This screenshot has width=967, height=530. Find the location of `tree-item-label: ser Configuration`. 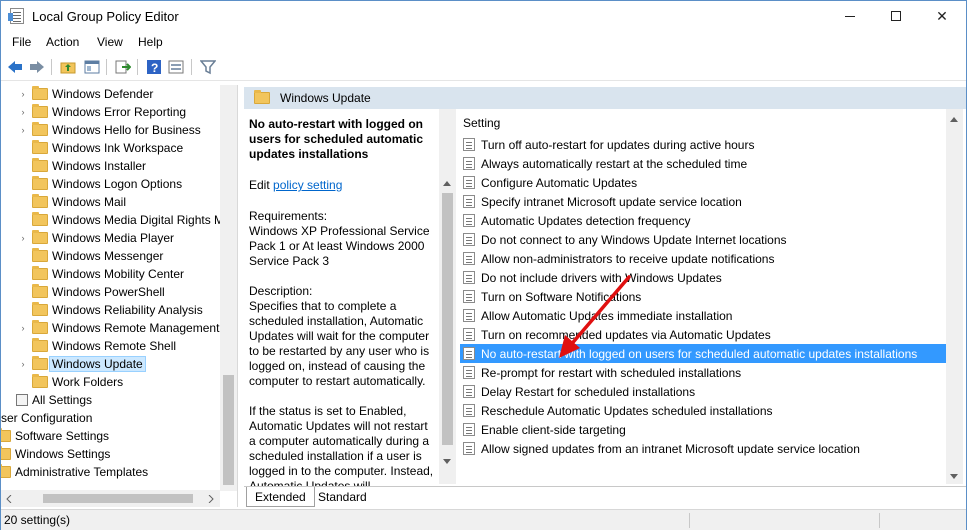

tree-item-label: ser Configuration is located at coordinates (47, 418).